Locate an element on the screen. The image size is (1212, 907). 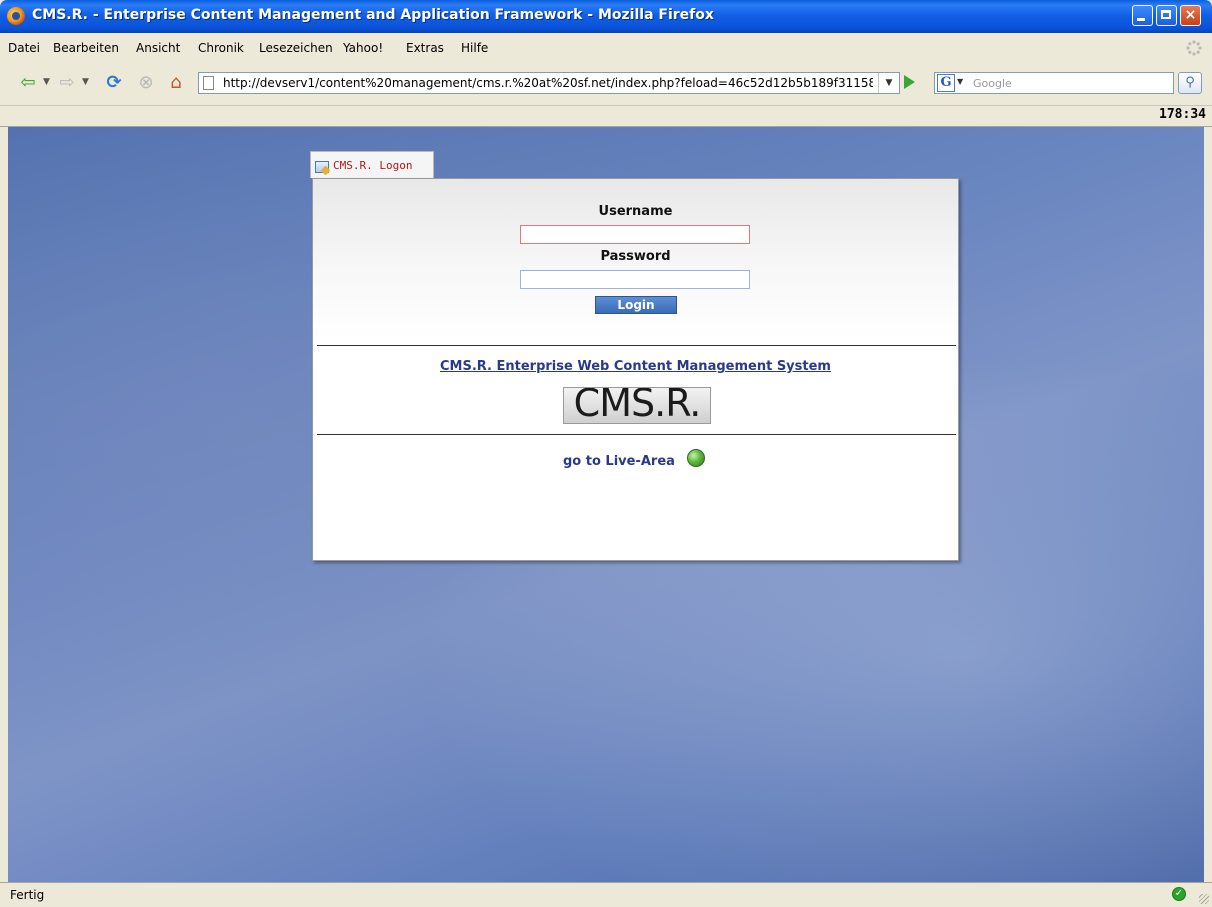
forward-history-dropdown: ▼ is located at coordinates (85, 82).